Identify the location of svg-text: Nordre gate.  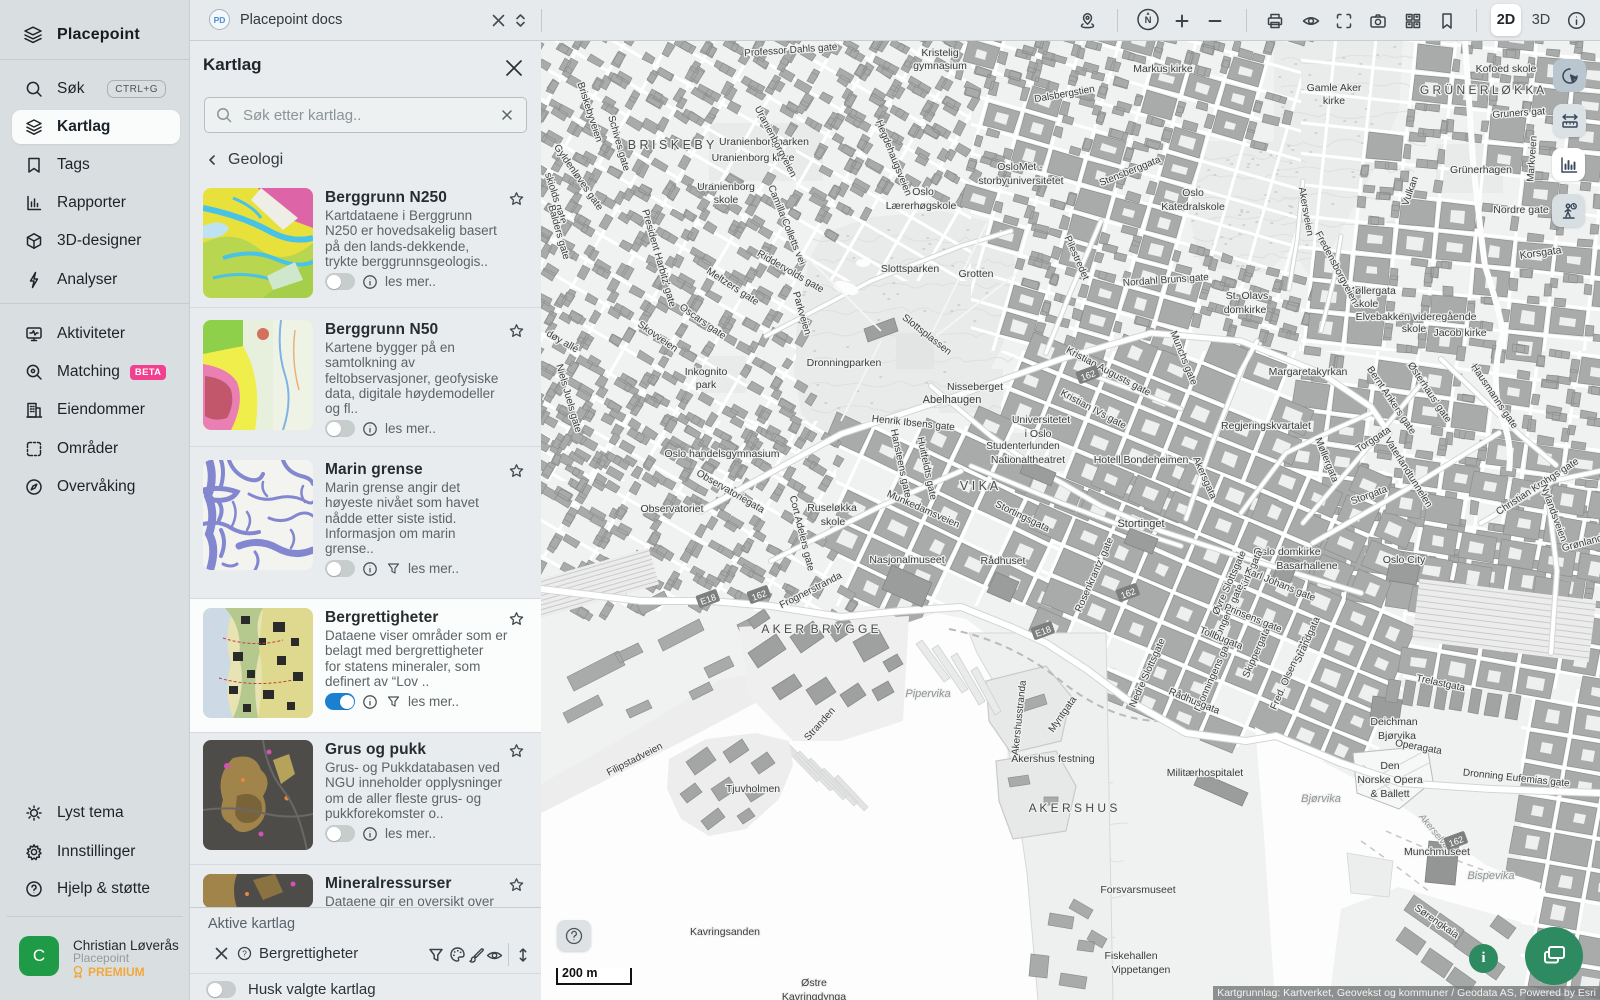
(1521, 210).